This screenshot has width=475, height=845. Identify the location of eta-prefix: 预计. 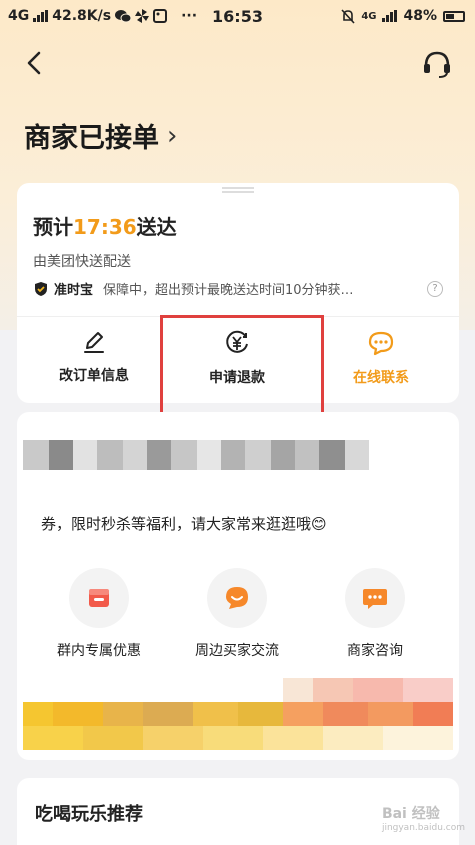
(53, 227).